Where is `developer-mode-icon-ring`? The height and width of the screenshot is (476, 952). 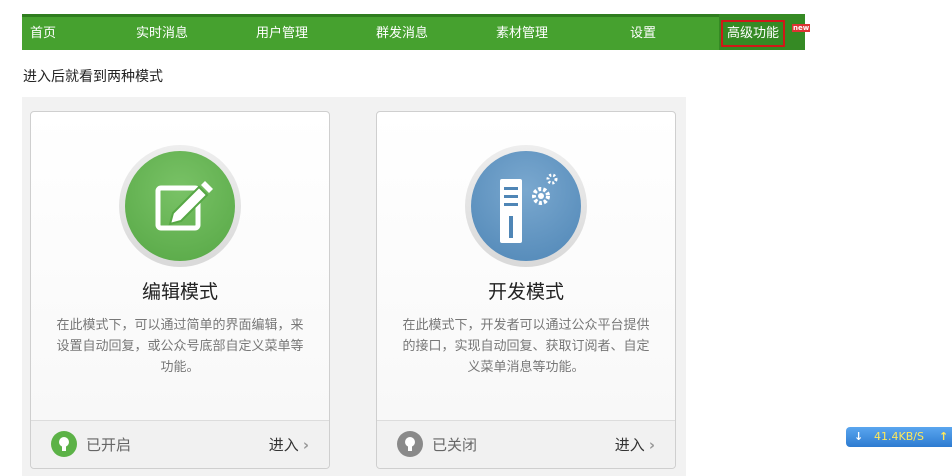
developer-mode-icon-ring is located at coordinates (526, 206).